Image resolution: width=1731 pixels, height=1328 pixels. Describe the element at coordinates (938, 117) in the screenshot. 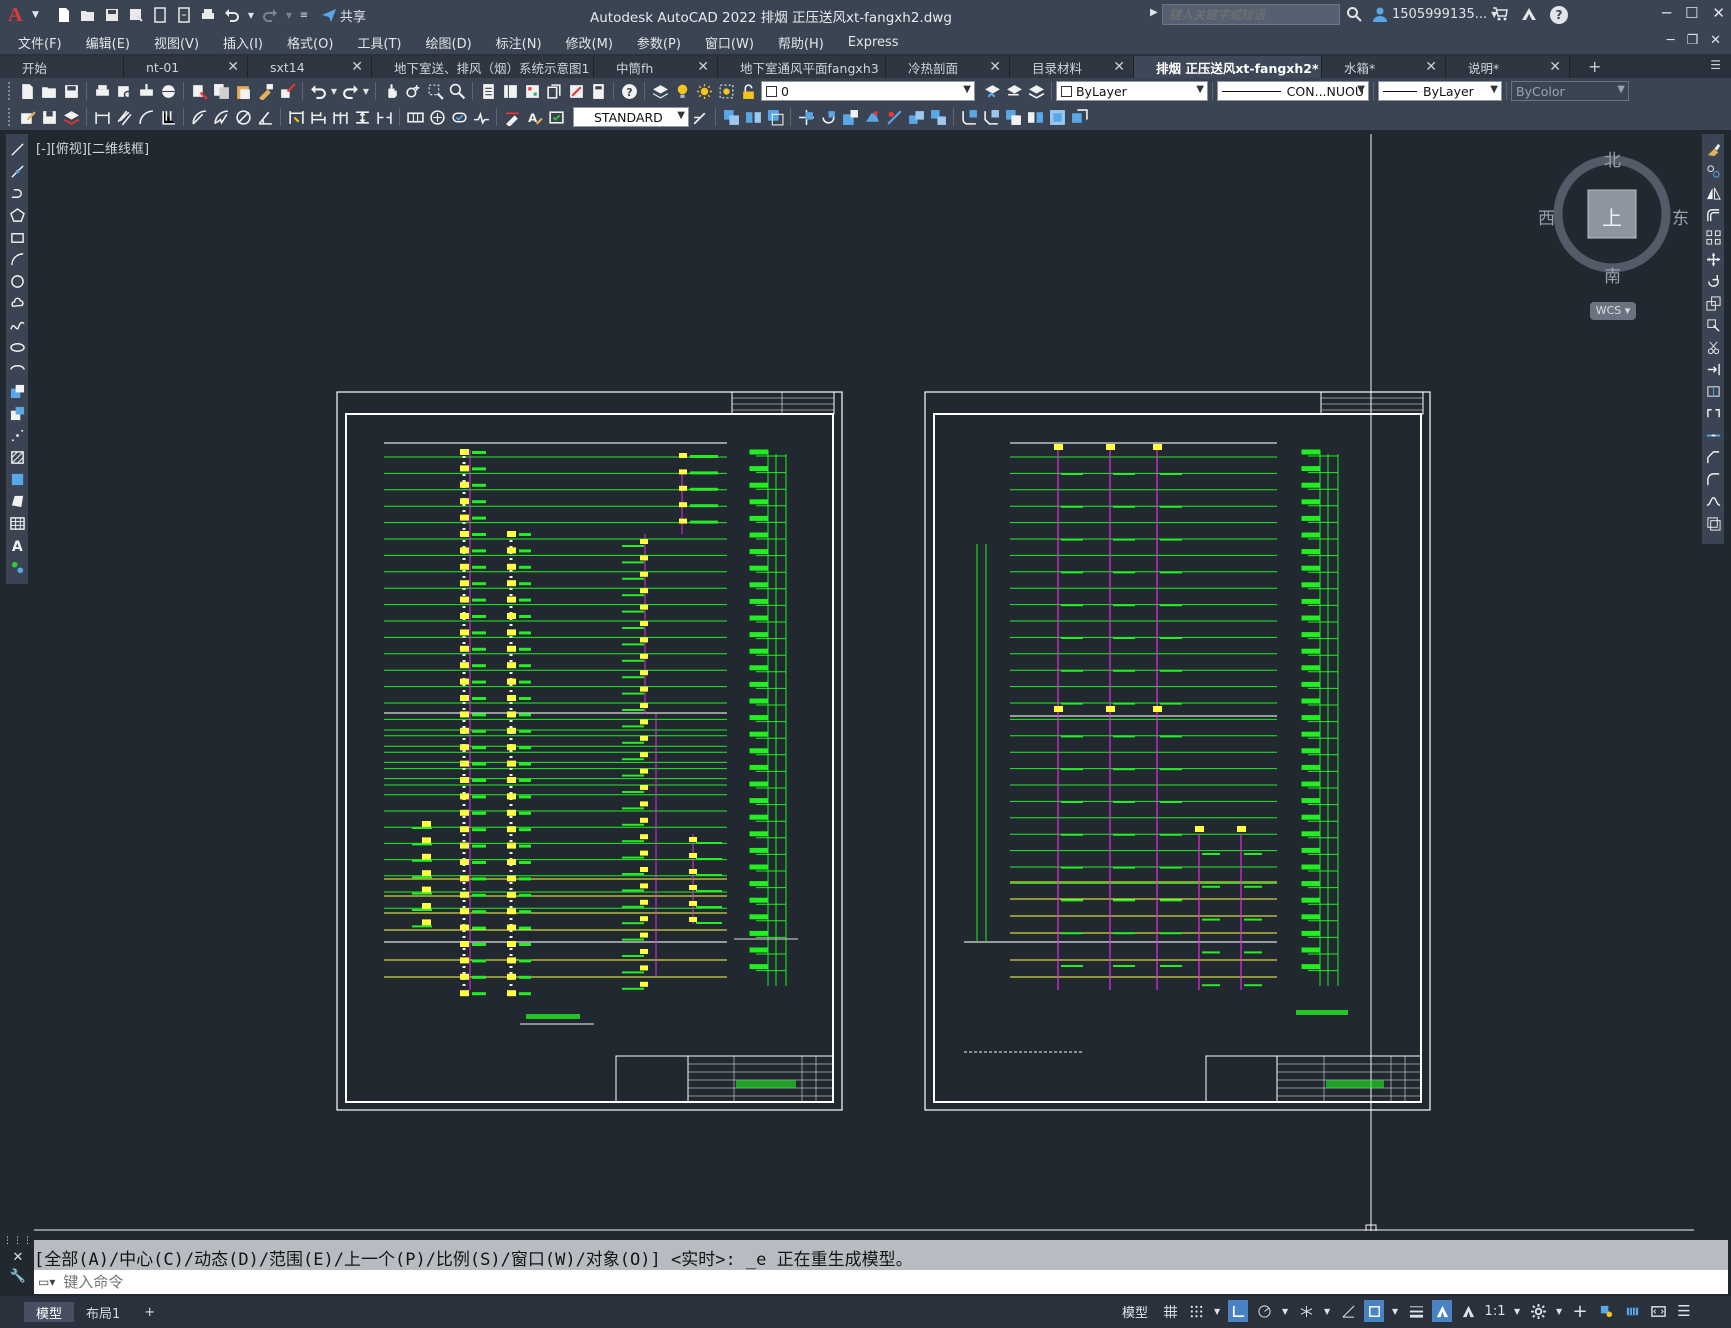

I see `break-object-icon` at that location.